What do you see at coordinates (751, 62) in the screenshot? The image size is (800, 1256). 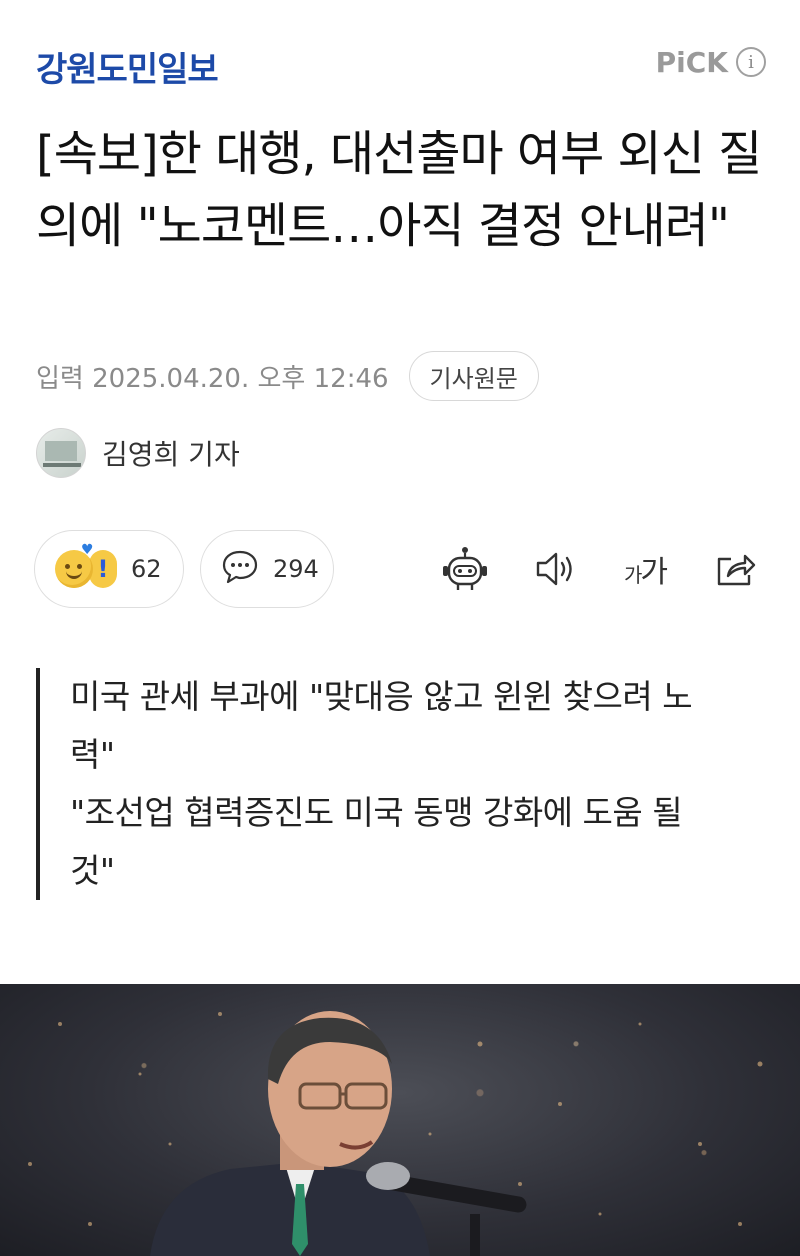 I see `info-icon: i` at bounding box center [751, 62].